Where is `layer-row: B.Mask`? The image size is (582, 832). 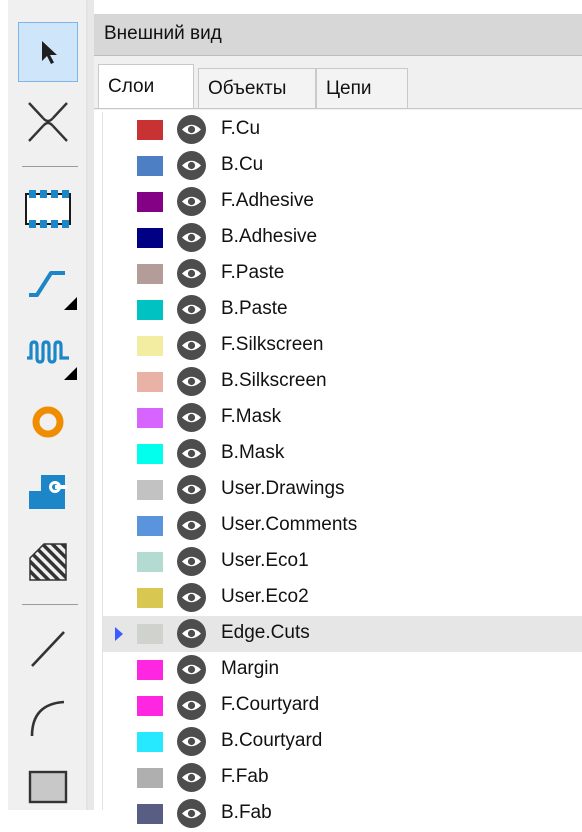
layer-row: B.Mask is located at coordinates (342, 454).